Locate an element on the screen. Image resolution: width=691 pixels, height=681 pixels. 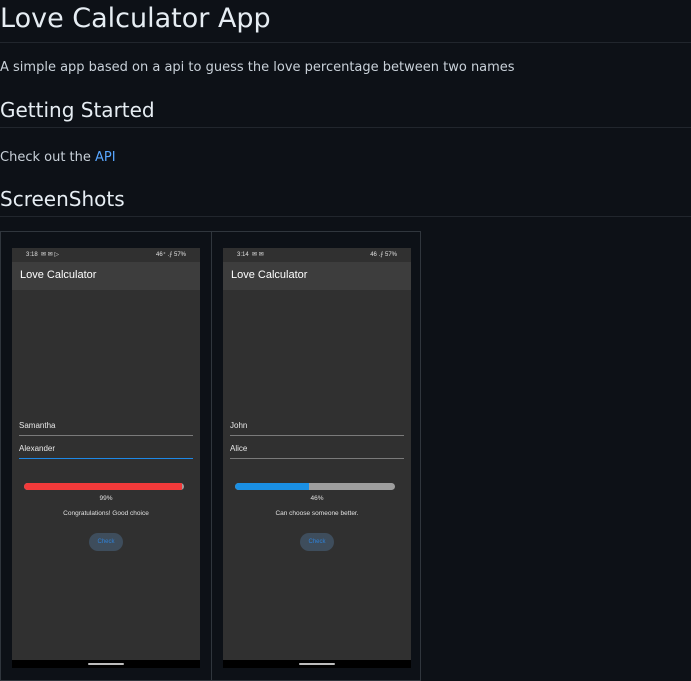
name1-value: Samantha is located at coordinates (37, 425).